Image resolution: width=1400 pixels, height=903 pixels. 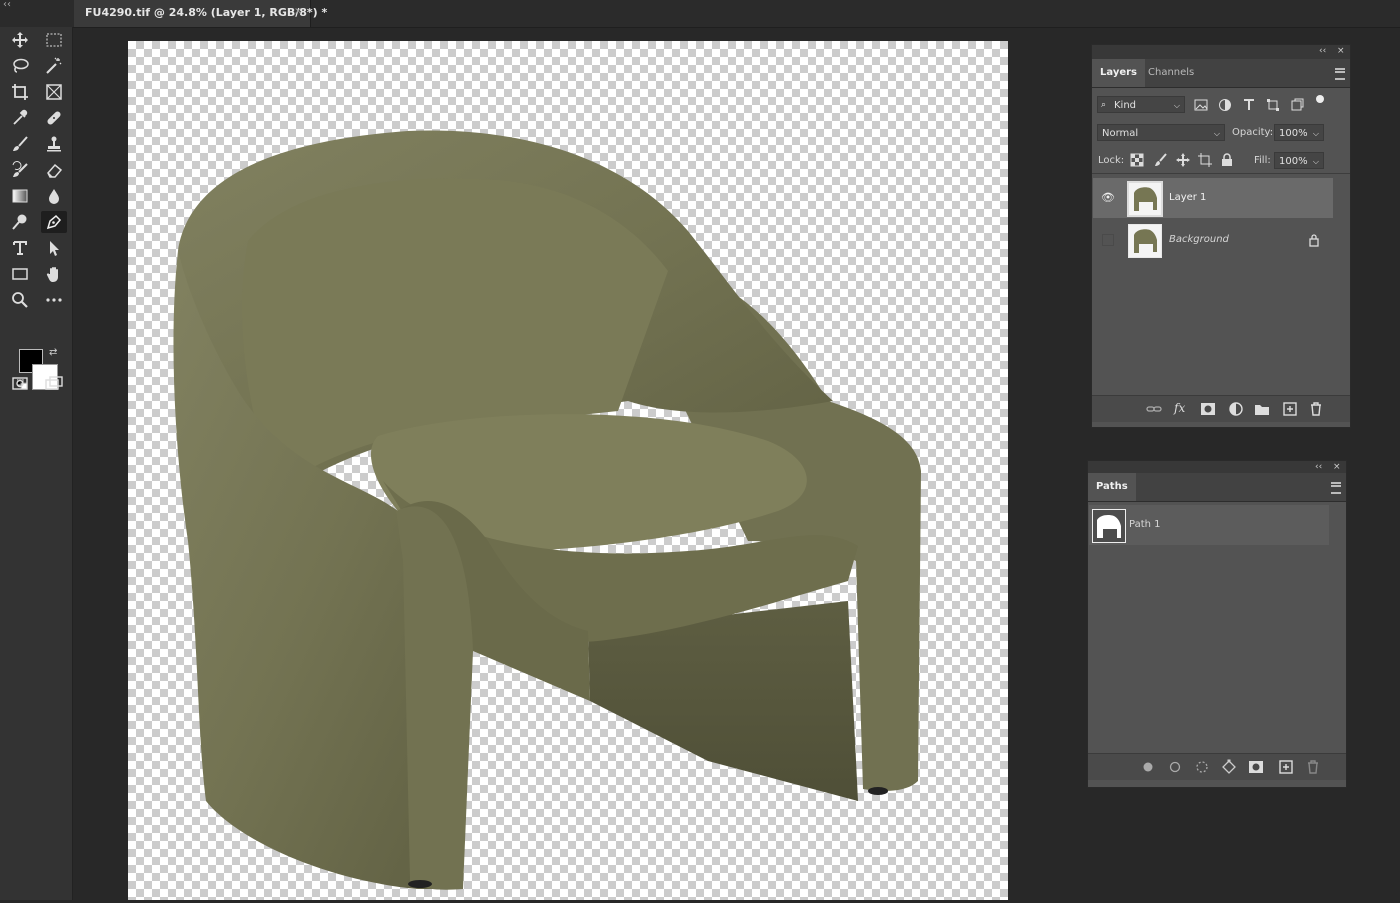 I want to click on opacity-input: 100% ⌵, so click(x=1299, y=132).